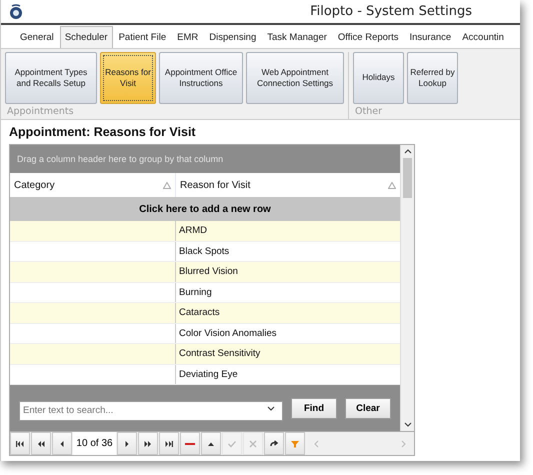  What do you see at coordinates (220, 354) in the screenshot?
I see `table-cell-text: Contrast Sensitivity` at bounding box center [220, 354].